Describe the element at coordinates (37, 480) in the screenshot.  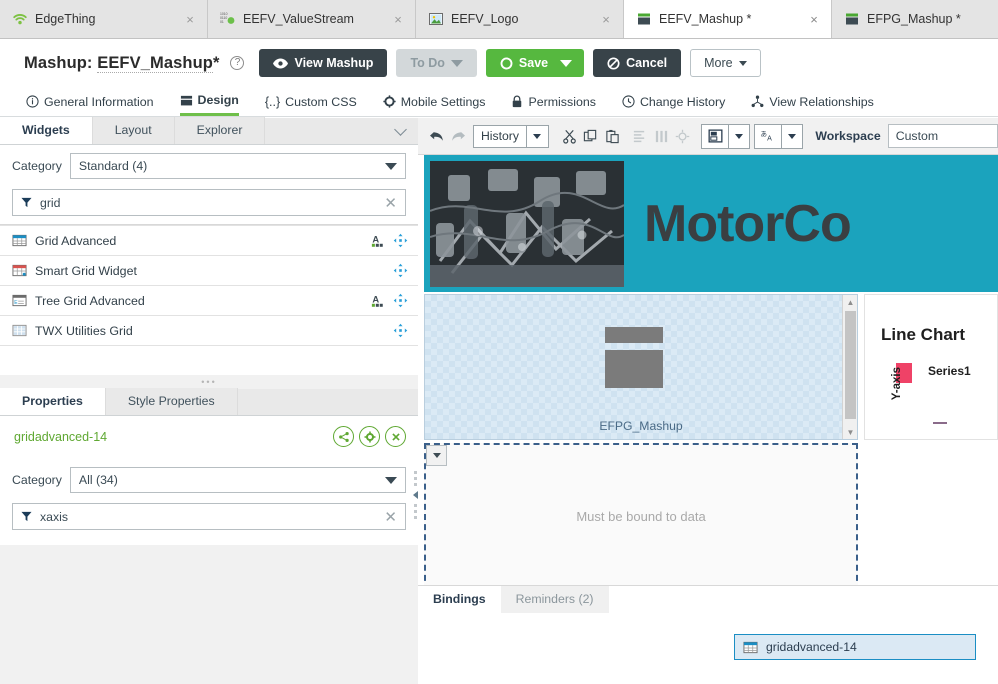
I see `properties-category-label: Category` at that location.